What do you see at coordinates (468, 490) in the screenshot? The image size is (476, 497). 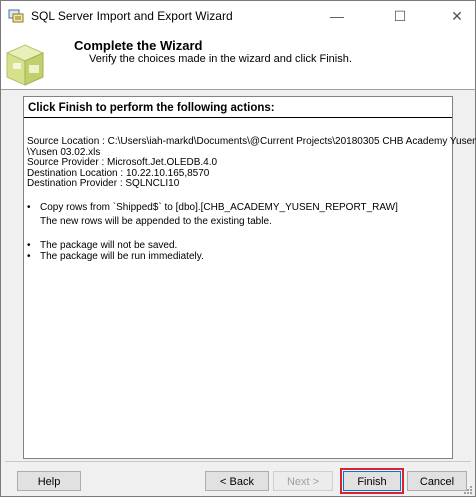 I see `resize-grip-icon` at bounding box center [468, 490].